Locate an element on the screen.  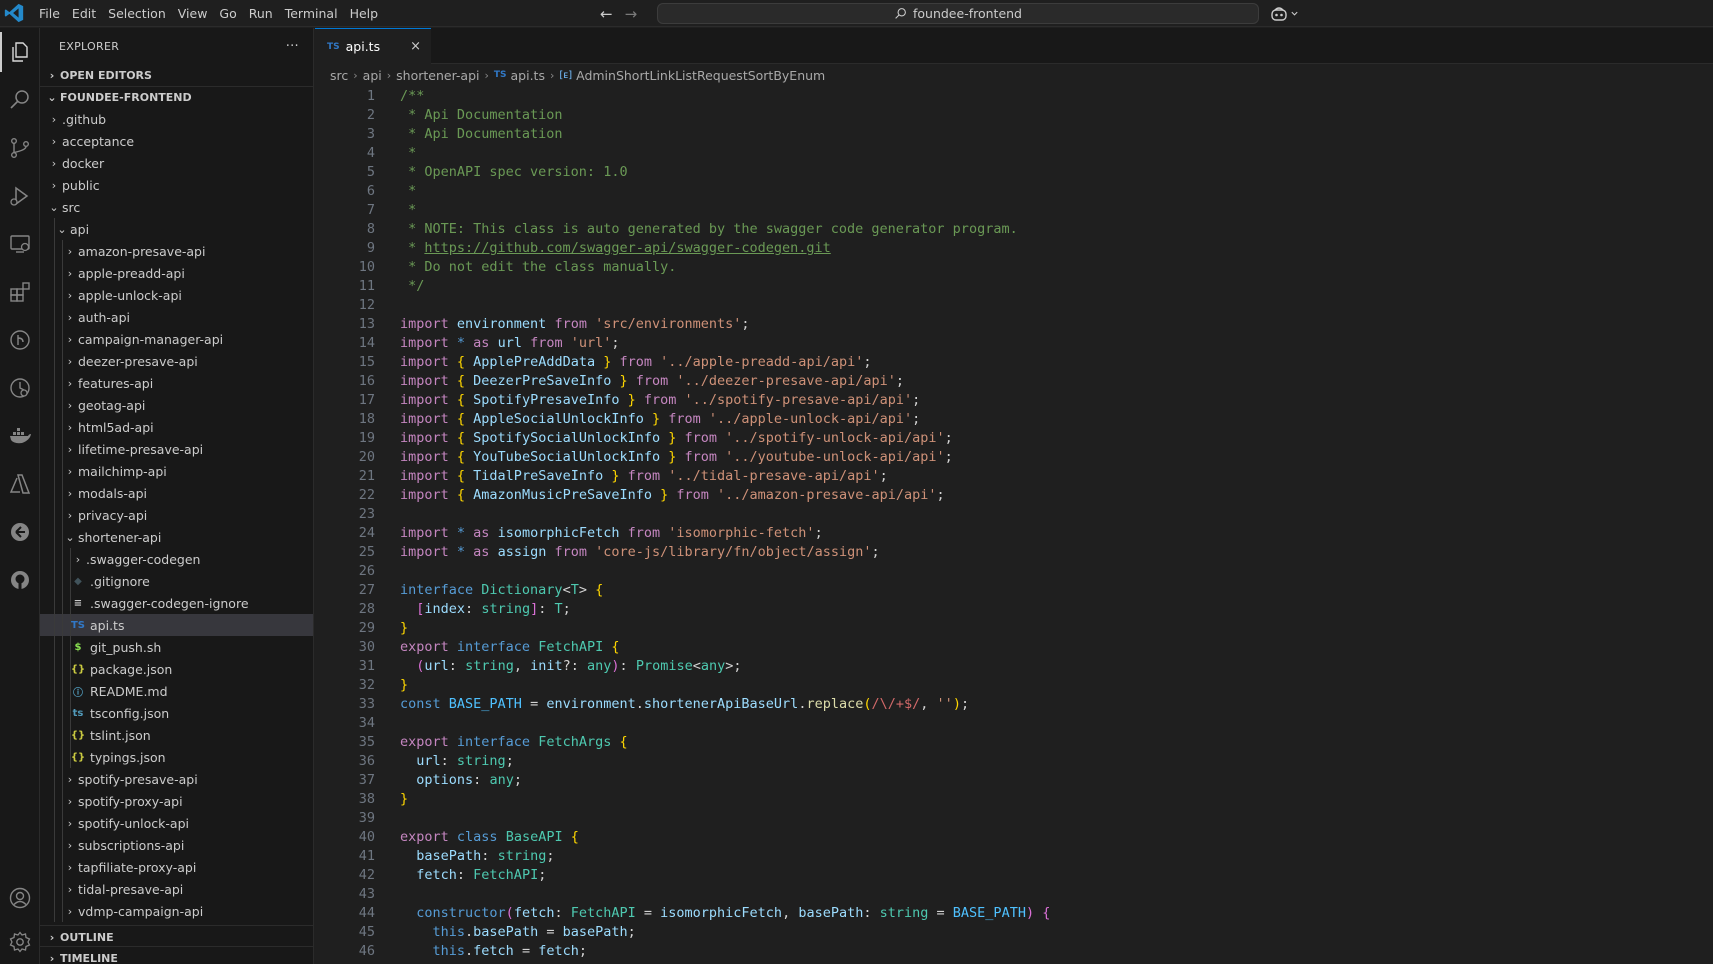
file-tslint-json: {} tslint.json is located at coordinates (176, 735).